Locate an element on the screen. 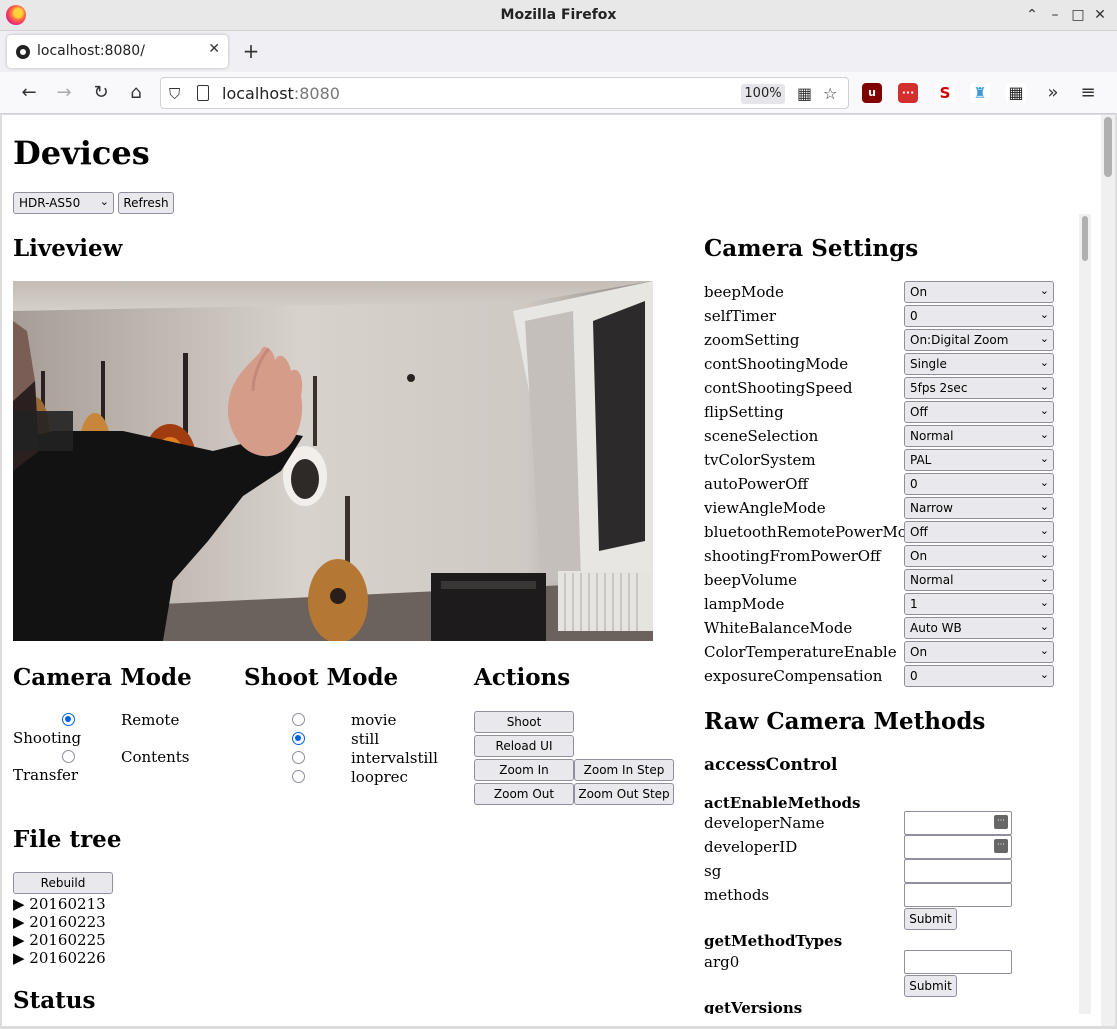 This screenshot has width=1117, height=1029. camera-favicon-icon is located at coordinates (23, 52).